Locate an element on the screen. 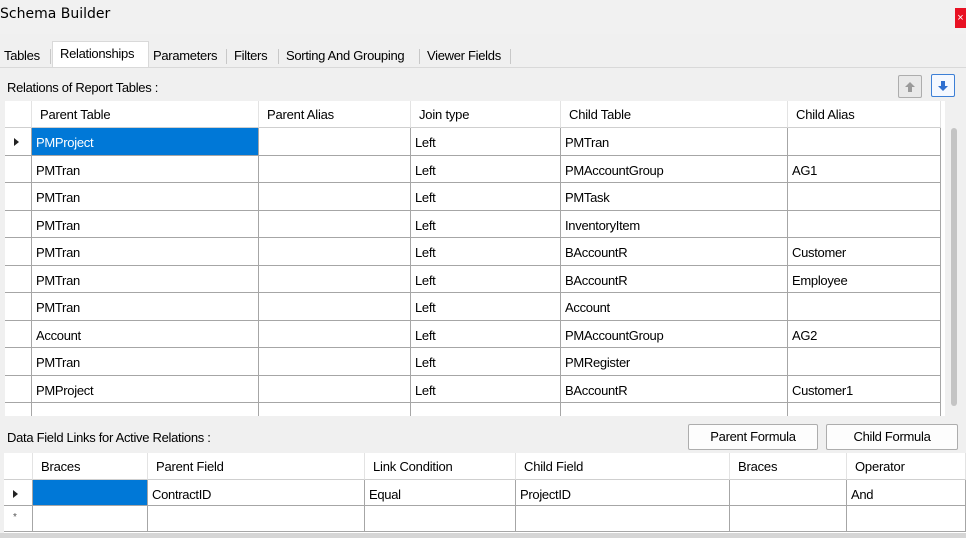  tab-tables: Tables is located at coordinates (22, 55).